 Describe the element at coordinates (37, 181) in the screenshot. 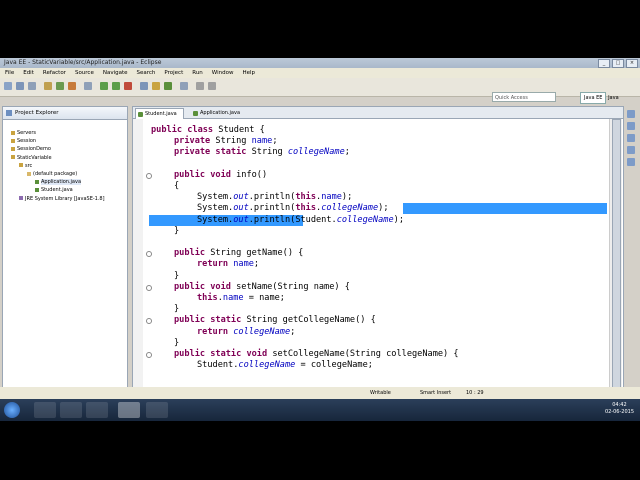

I see `java-file-icon` at that location.